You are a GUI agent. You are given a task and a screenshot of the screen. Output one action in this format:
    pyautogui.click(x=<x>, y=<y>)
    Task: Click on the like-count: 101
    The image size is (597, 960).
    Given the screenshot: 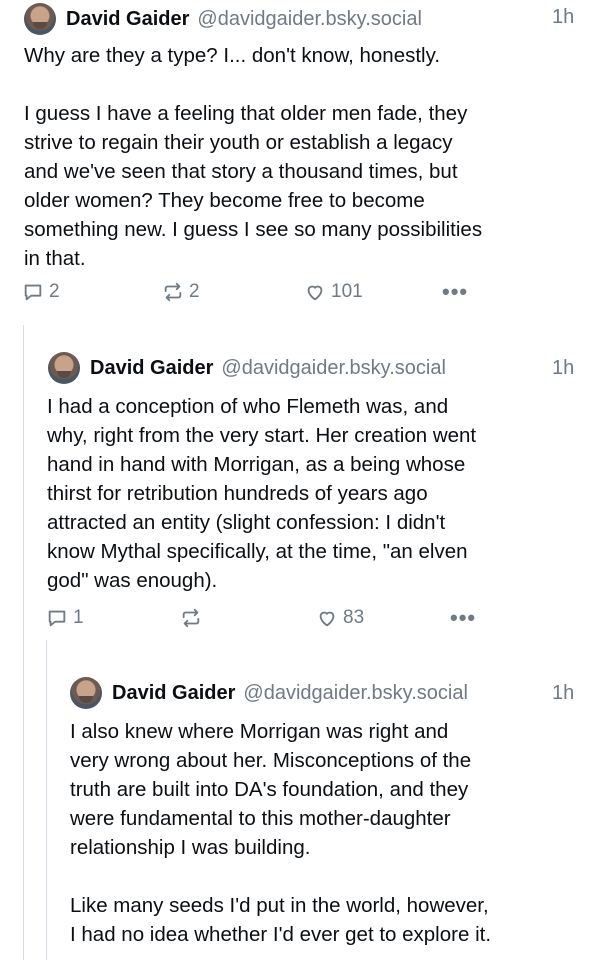 What is the action you would take?
    pyautogui.click(x=347, y=291)
    